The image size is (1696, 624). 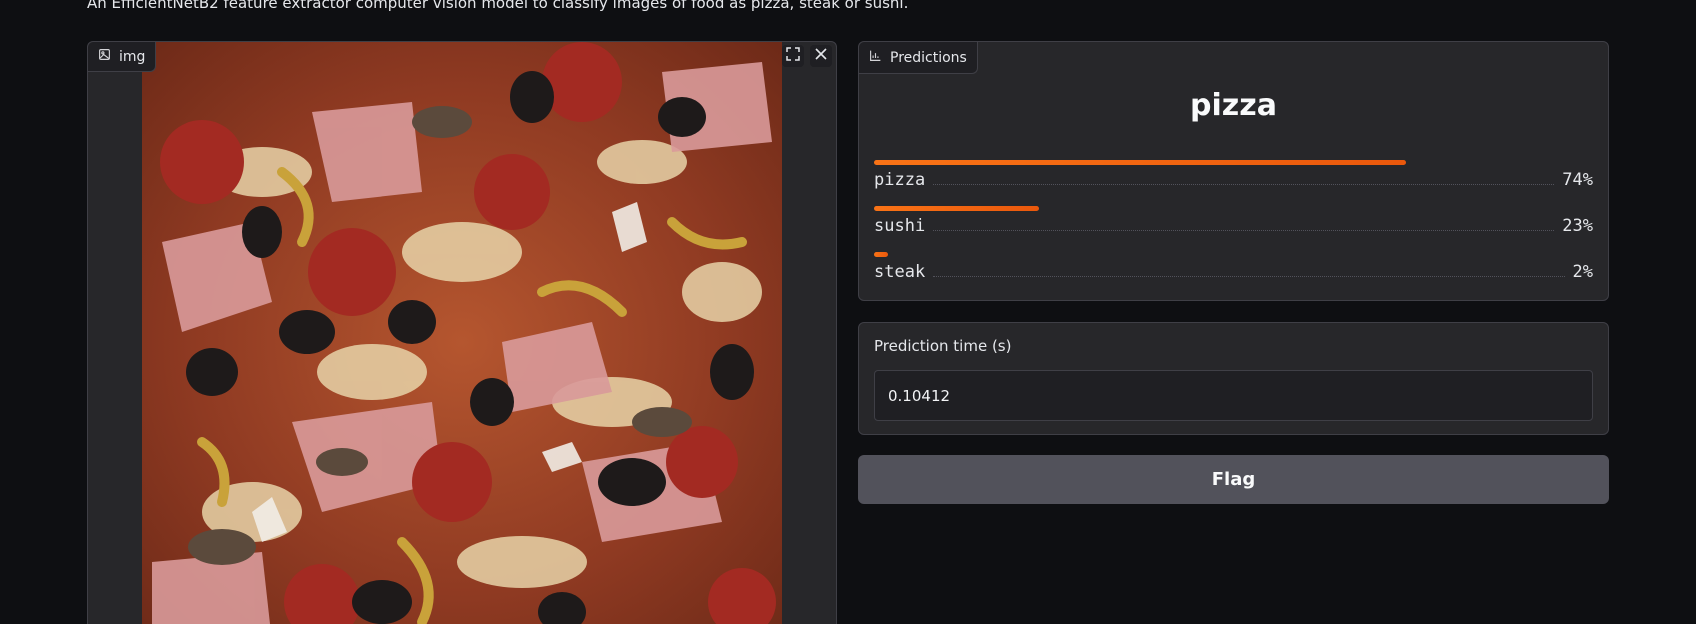 What do you see at coordinates (900, 272) in the screenshot?
I see `class-name: steak` at bounding box center [900, 272].